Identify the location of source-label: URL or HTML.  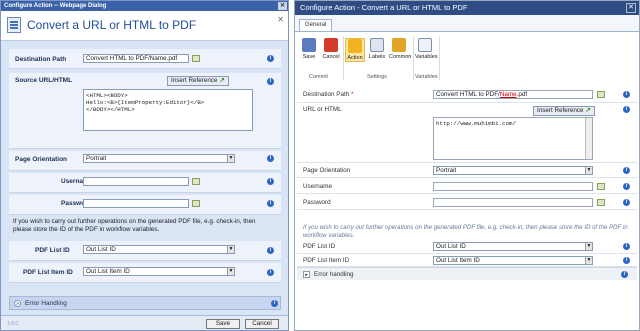
(322, 109).